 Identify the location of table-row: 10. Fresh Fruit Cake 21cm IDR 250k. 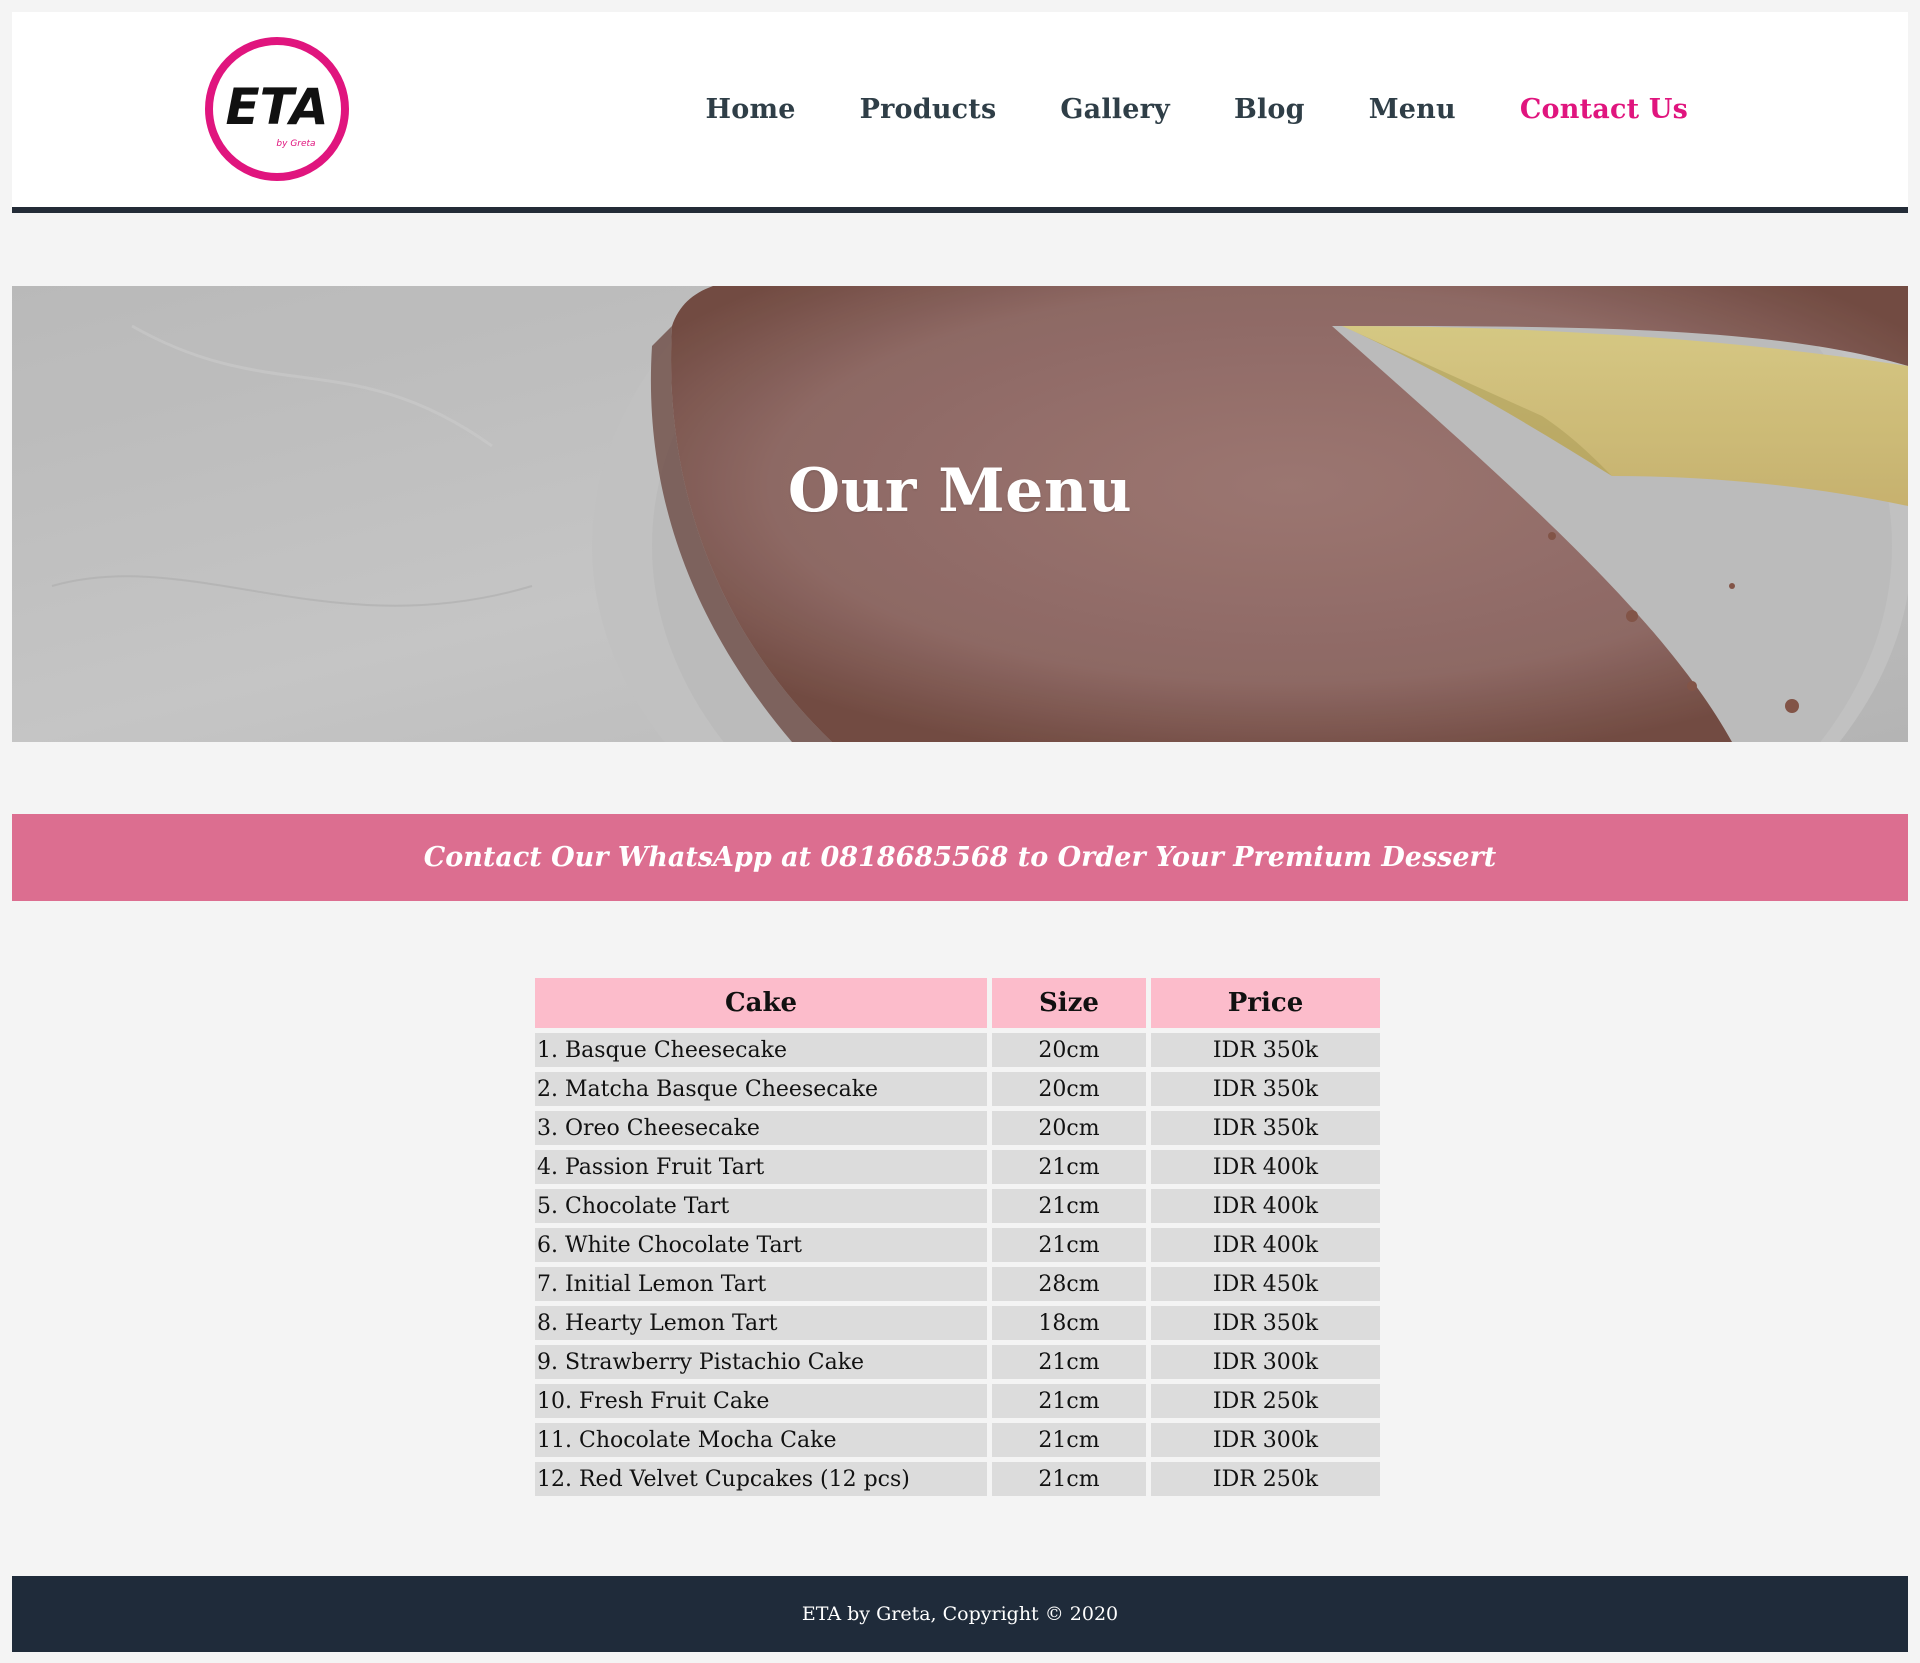
(957, 1401).